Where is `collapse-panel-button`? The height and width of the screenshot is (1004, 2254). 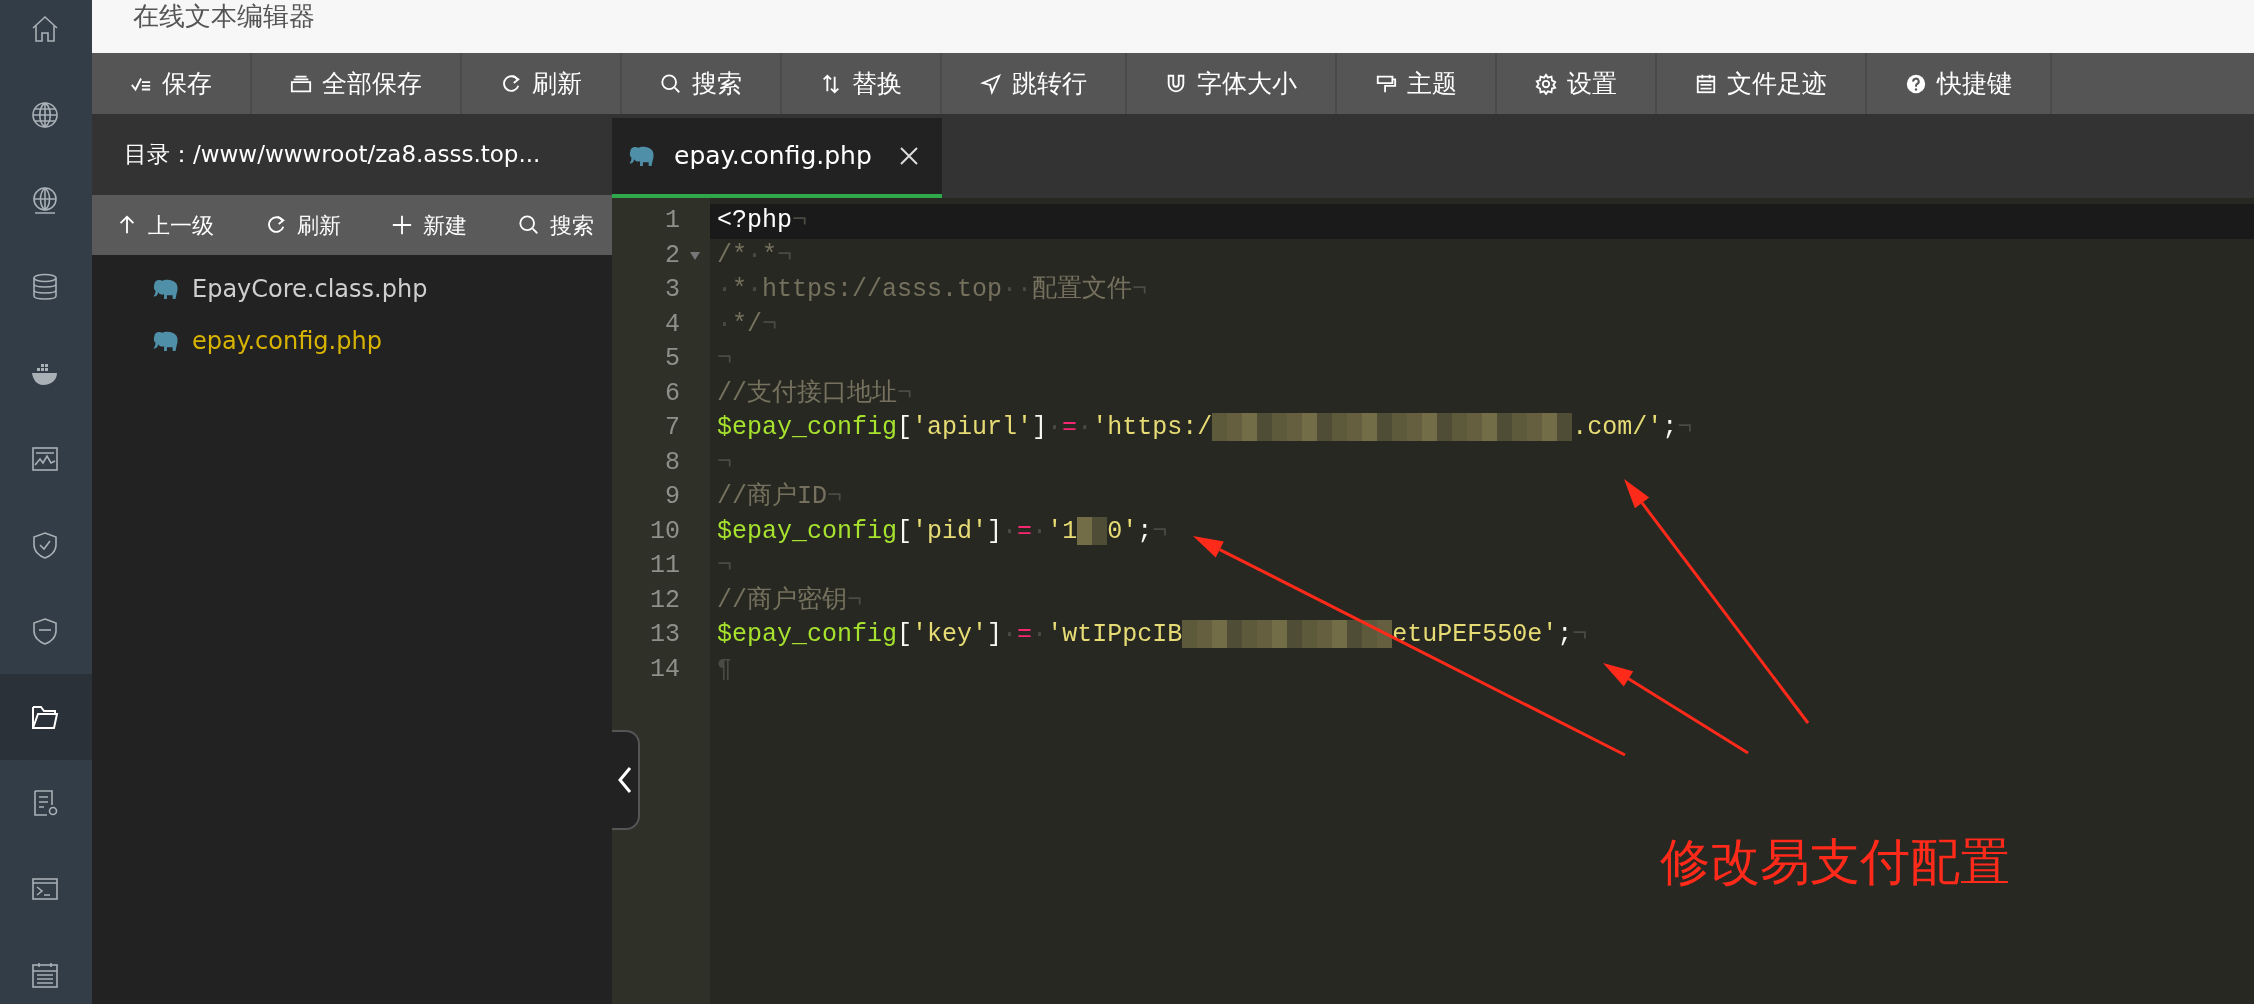 collapse-panel-button is located at coordinates (626, 780).